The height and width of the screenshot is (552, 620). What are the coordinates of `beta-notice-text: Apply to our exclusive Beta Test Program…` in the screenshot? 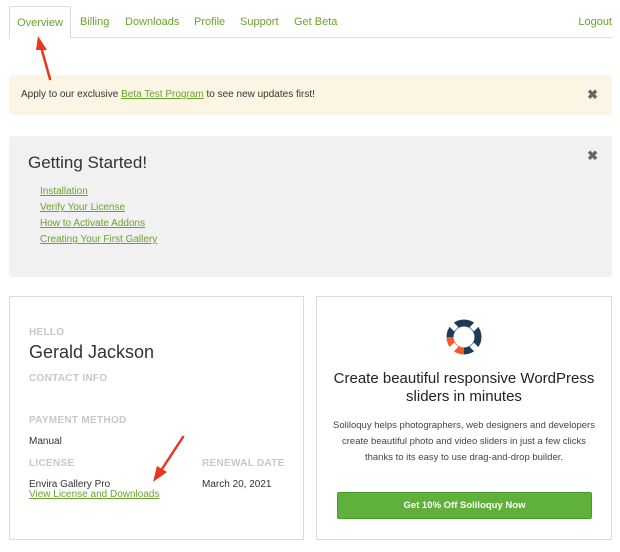 It's located at (168, 94).